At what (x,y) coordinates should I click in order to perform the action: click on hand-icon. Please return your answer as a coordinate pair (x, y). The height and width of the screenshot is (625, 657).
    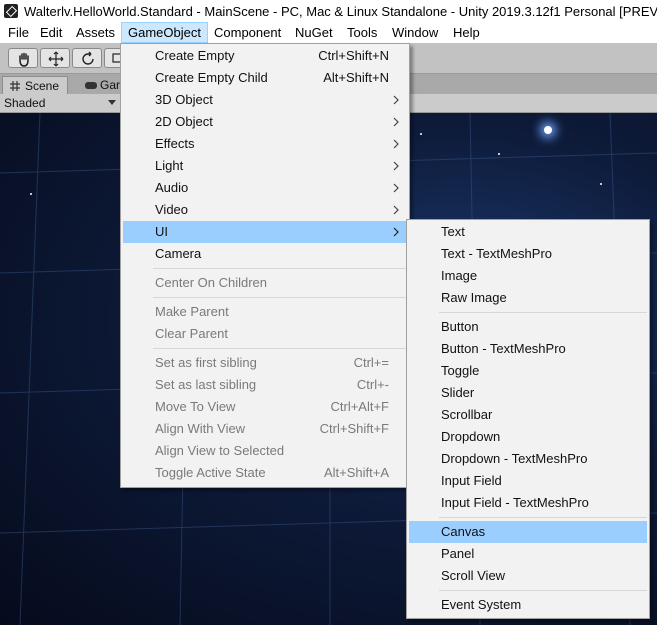
    Looking at the image, I should click on (24, 59).